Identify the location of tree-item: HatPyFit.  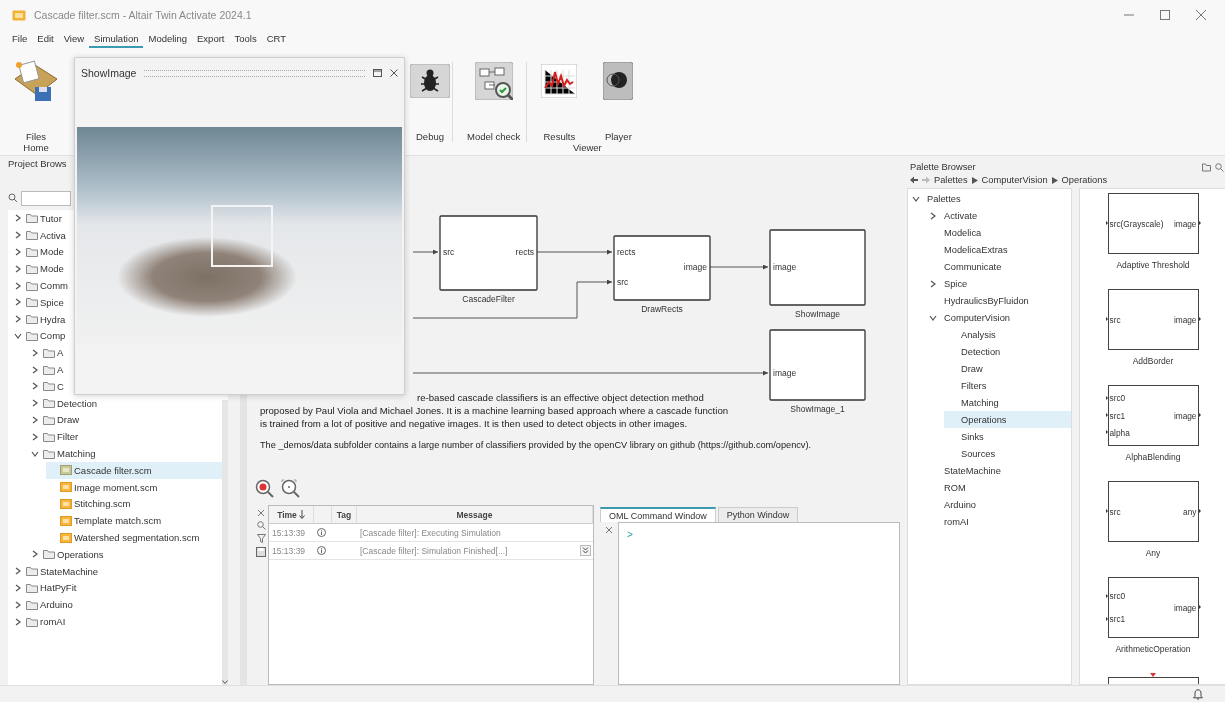
(46, 588).